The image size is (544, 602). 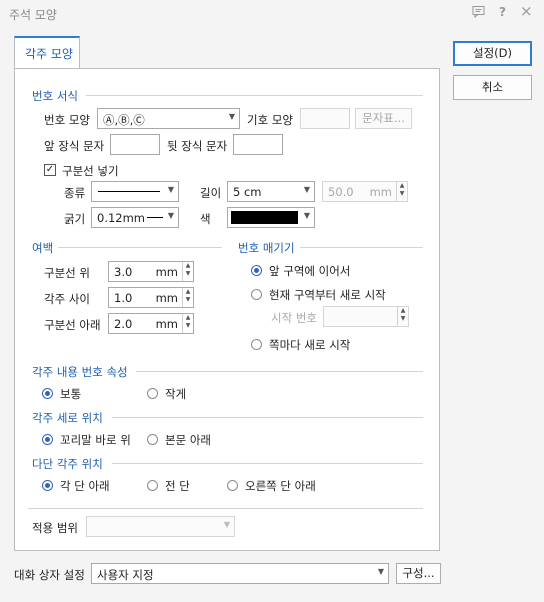 What do you see at coordinates (502, 12) in the screenshot?
I see `help-icon: ?` at bounding box center [502, 12].